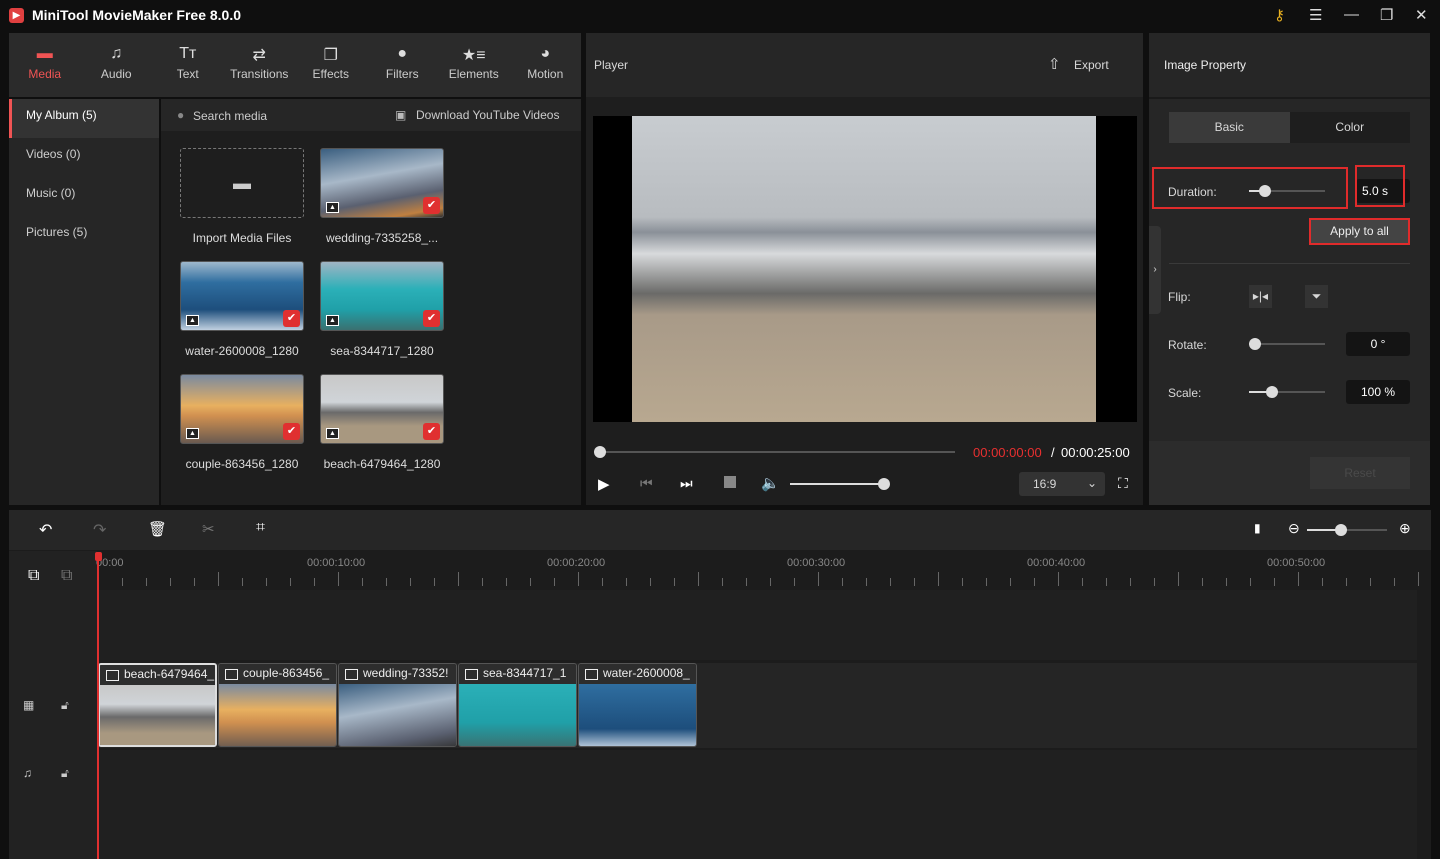  Describe the element at coordinates (1272, 392) in the screenshot. I see `scale-knob` at that location.